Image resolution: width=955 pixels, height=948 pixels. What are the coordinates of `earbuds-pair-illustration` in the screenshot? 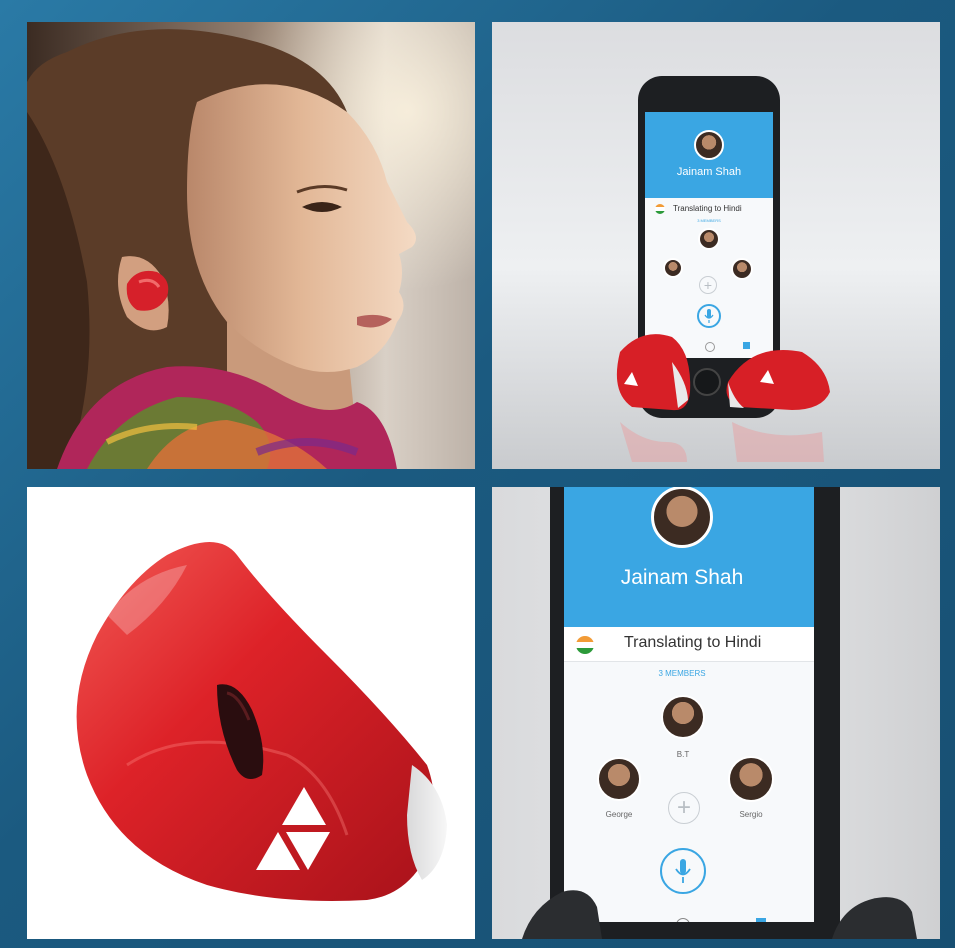 It's located at (723, 398).